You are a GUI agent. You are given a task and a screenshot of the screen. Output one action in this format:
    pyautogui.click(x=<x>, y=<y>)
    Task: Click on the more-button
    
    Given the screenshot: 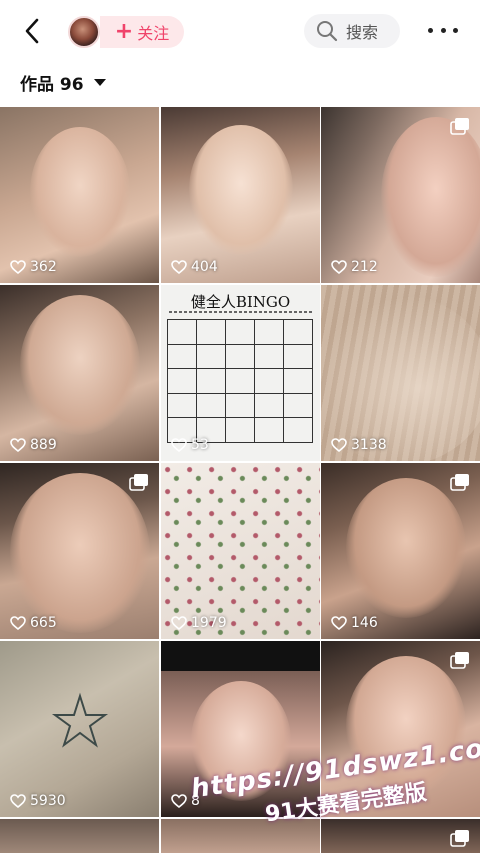 What is the action you would take?
    pyautogui.click(x=443, y=30)
    